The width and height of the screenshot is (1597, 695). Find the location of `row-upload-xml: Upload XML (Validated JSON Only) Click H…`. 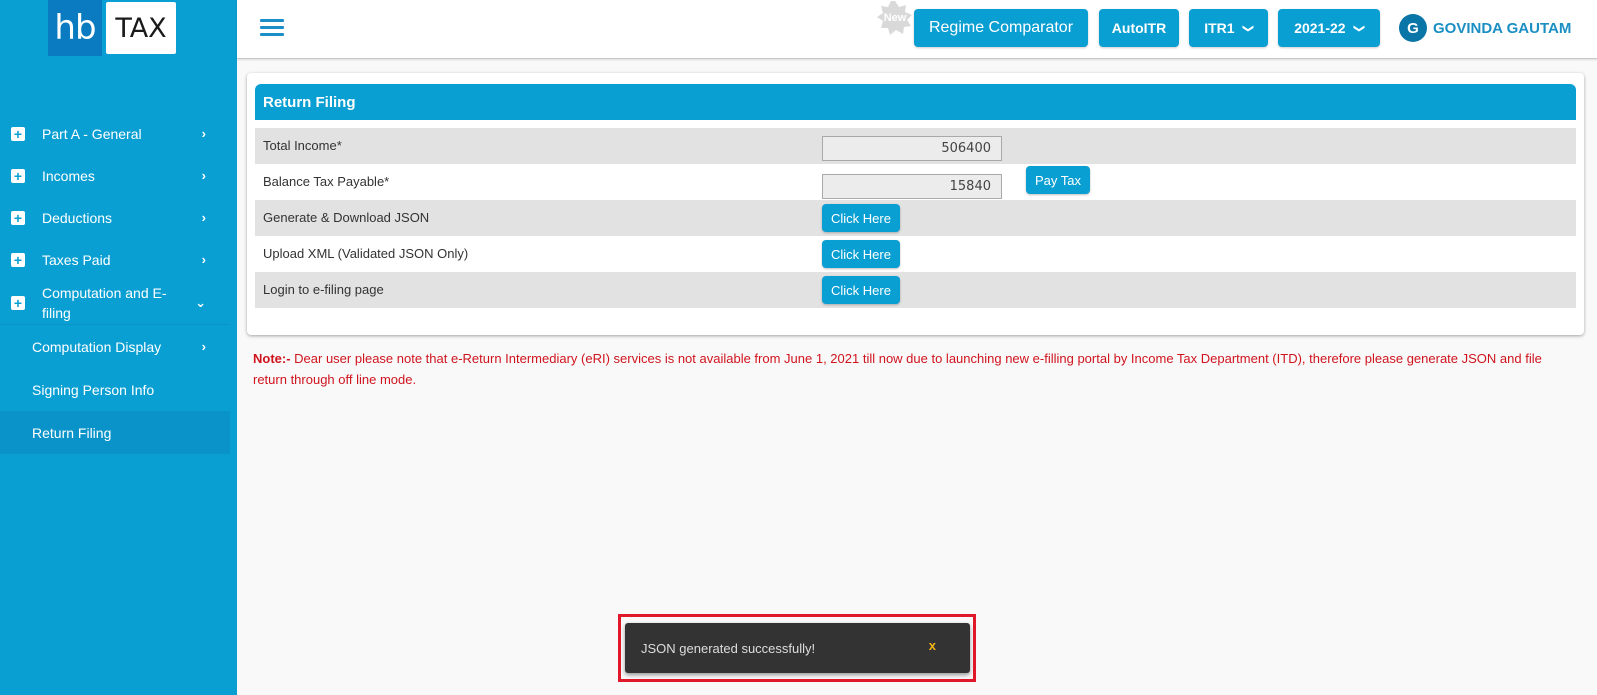

row-upload-xml: Upload XML (Validated JSON Only) Click H… is located at coordinates (915, 254).